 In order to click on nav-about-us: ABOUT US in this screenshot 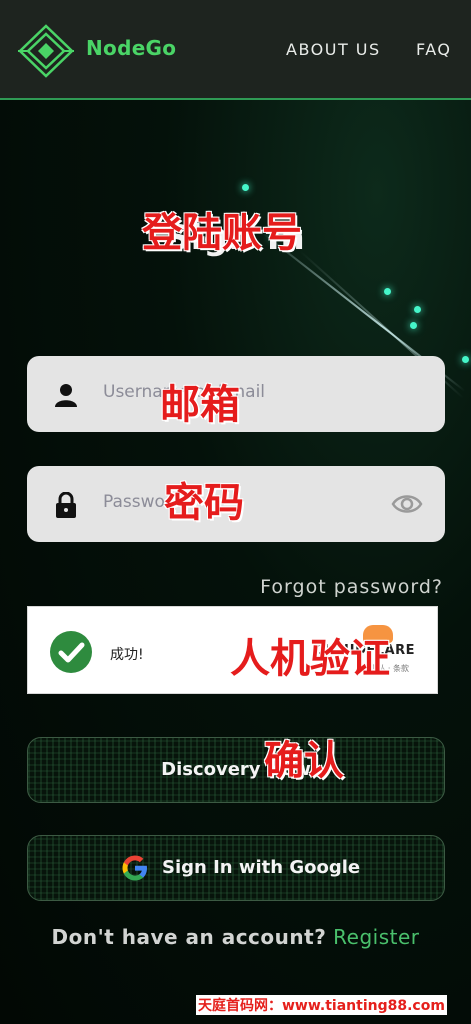, I will do `click(333, 49)`.